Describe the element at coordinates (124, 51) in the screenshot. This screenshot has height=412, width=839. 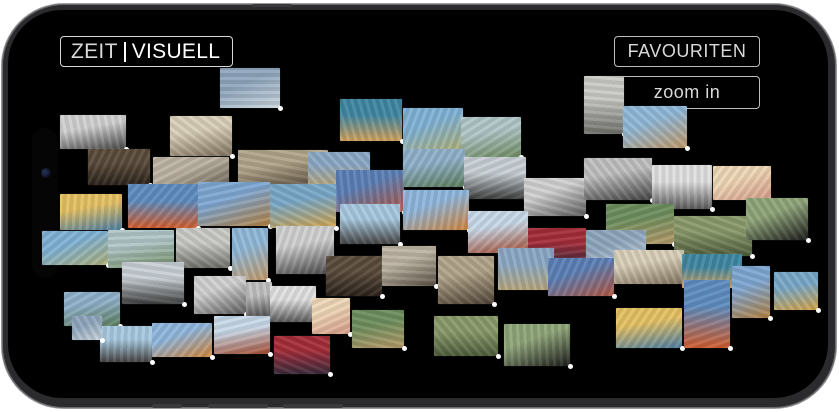
I see `logo-divider` at that location.